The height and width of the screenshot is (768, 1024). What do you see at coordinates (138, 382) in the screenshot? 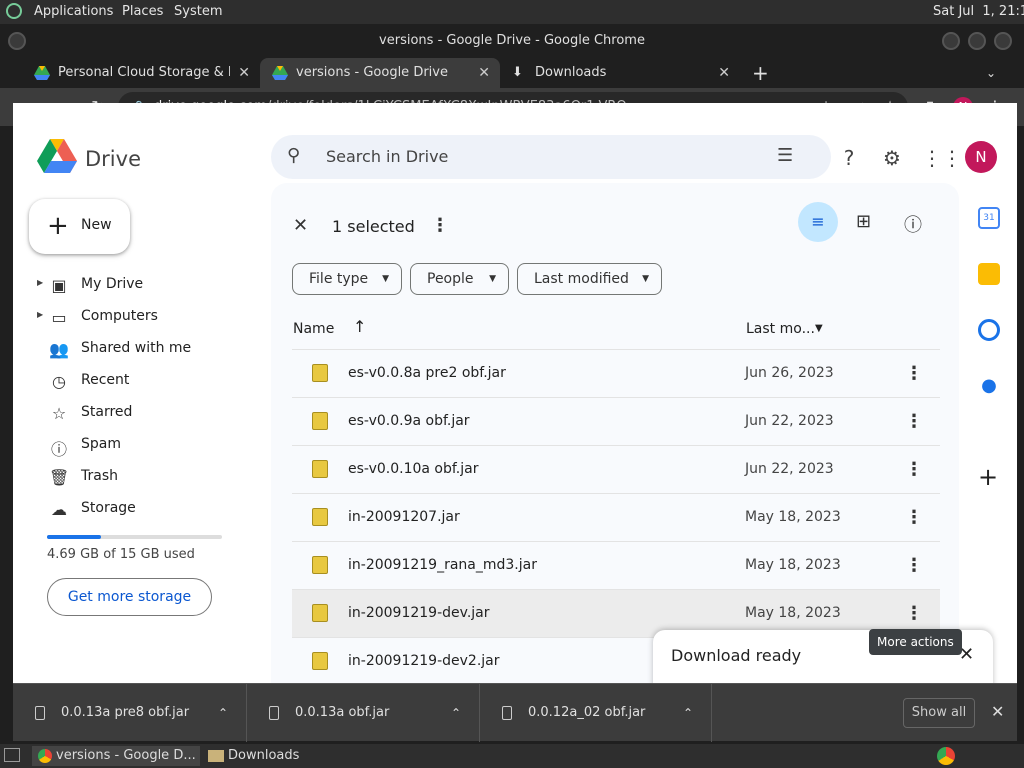
I see `sidebar-item-recent: ◷ Recent` at bounding box center [138, 382].